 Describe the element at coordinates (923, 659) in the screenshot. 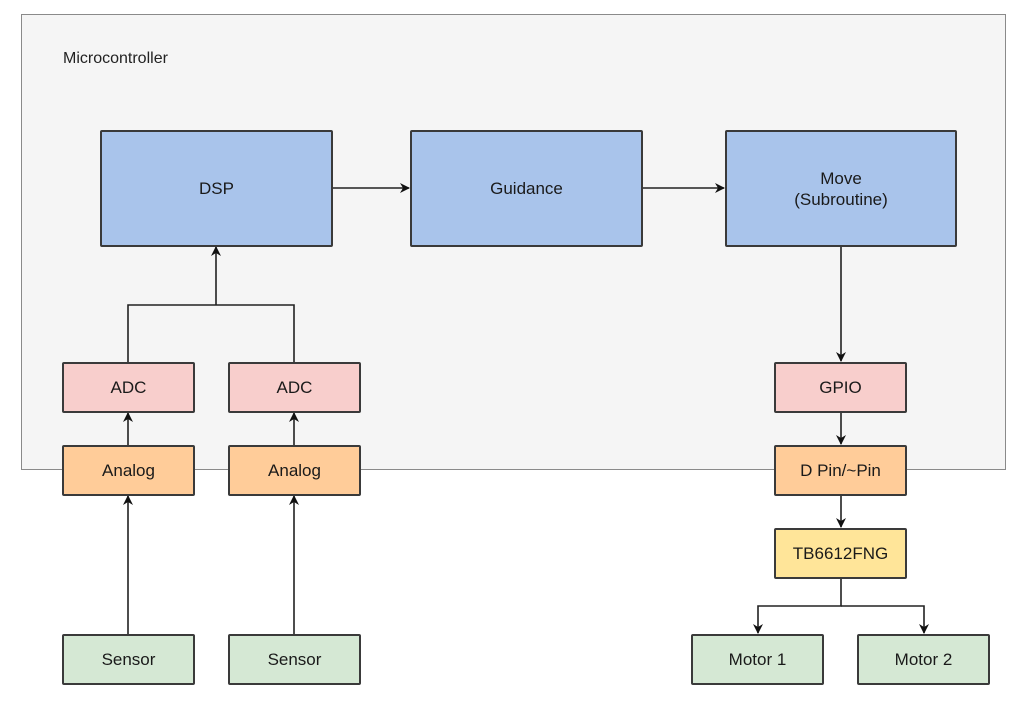

I see `node-motor-2: Motor 2` at that location.